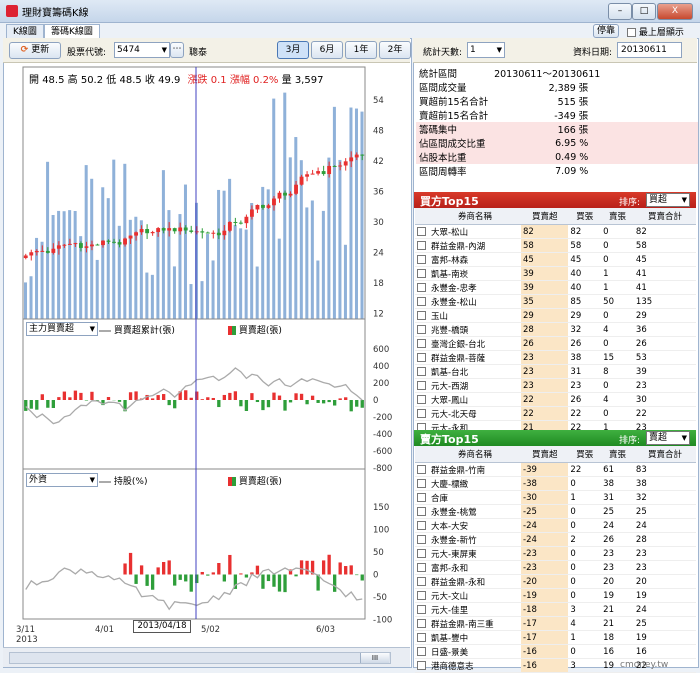 The width and height of the screenshot is (700, 673). Describe the element at coordinates (361, 50) in the screenshot. I see `range-1y-button: 1年` at that location.